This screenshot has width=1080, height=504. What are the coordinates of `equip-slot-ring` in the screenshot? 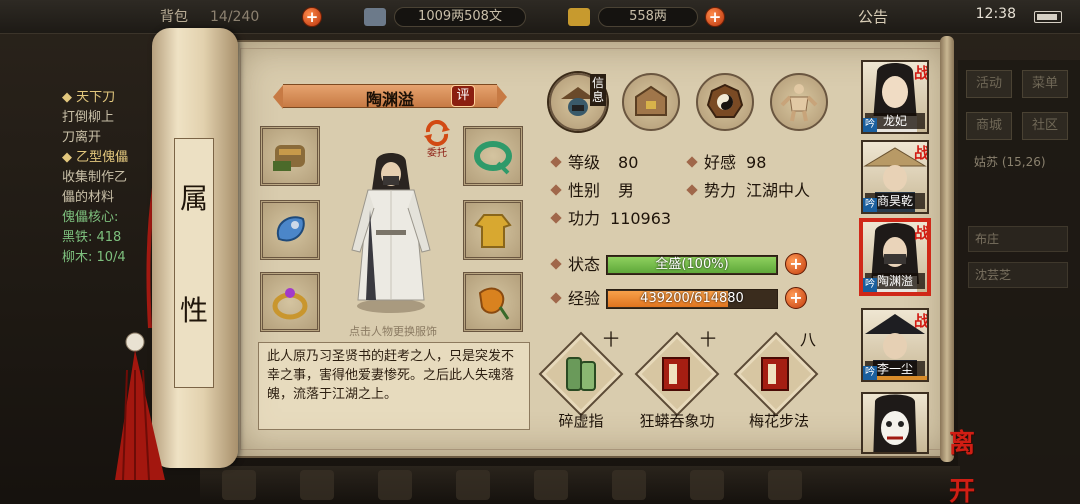 It's located at (290, 230).